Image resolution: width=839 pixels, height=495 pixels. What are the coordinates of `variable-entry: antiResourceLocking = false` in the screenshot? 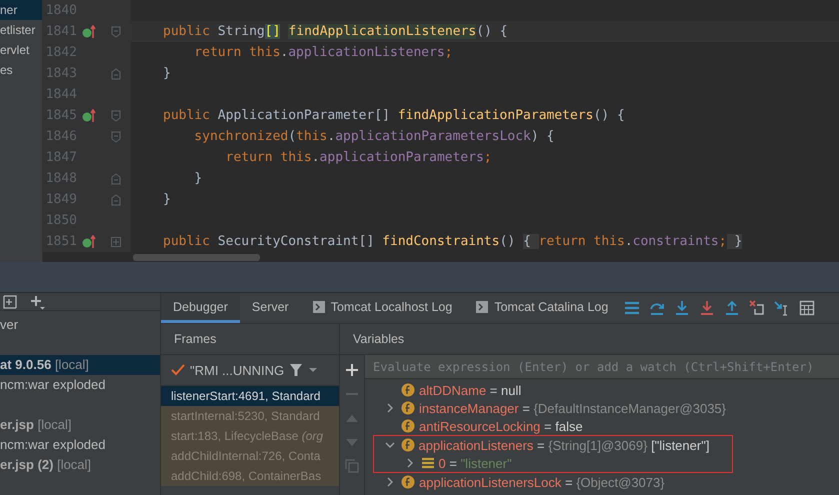 It's located at (501, 426).